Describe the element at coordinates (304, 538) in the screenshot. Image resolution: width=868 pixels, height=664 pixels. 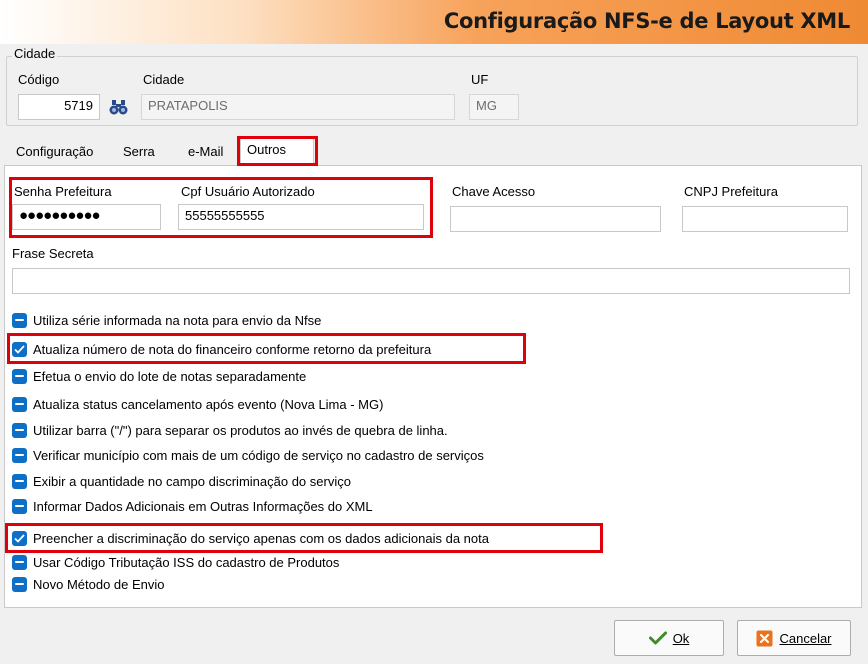
I see `option-preencher-highlight` at that location.